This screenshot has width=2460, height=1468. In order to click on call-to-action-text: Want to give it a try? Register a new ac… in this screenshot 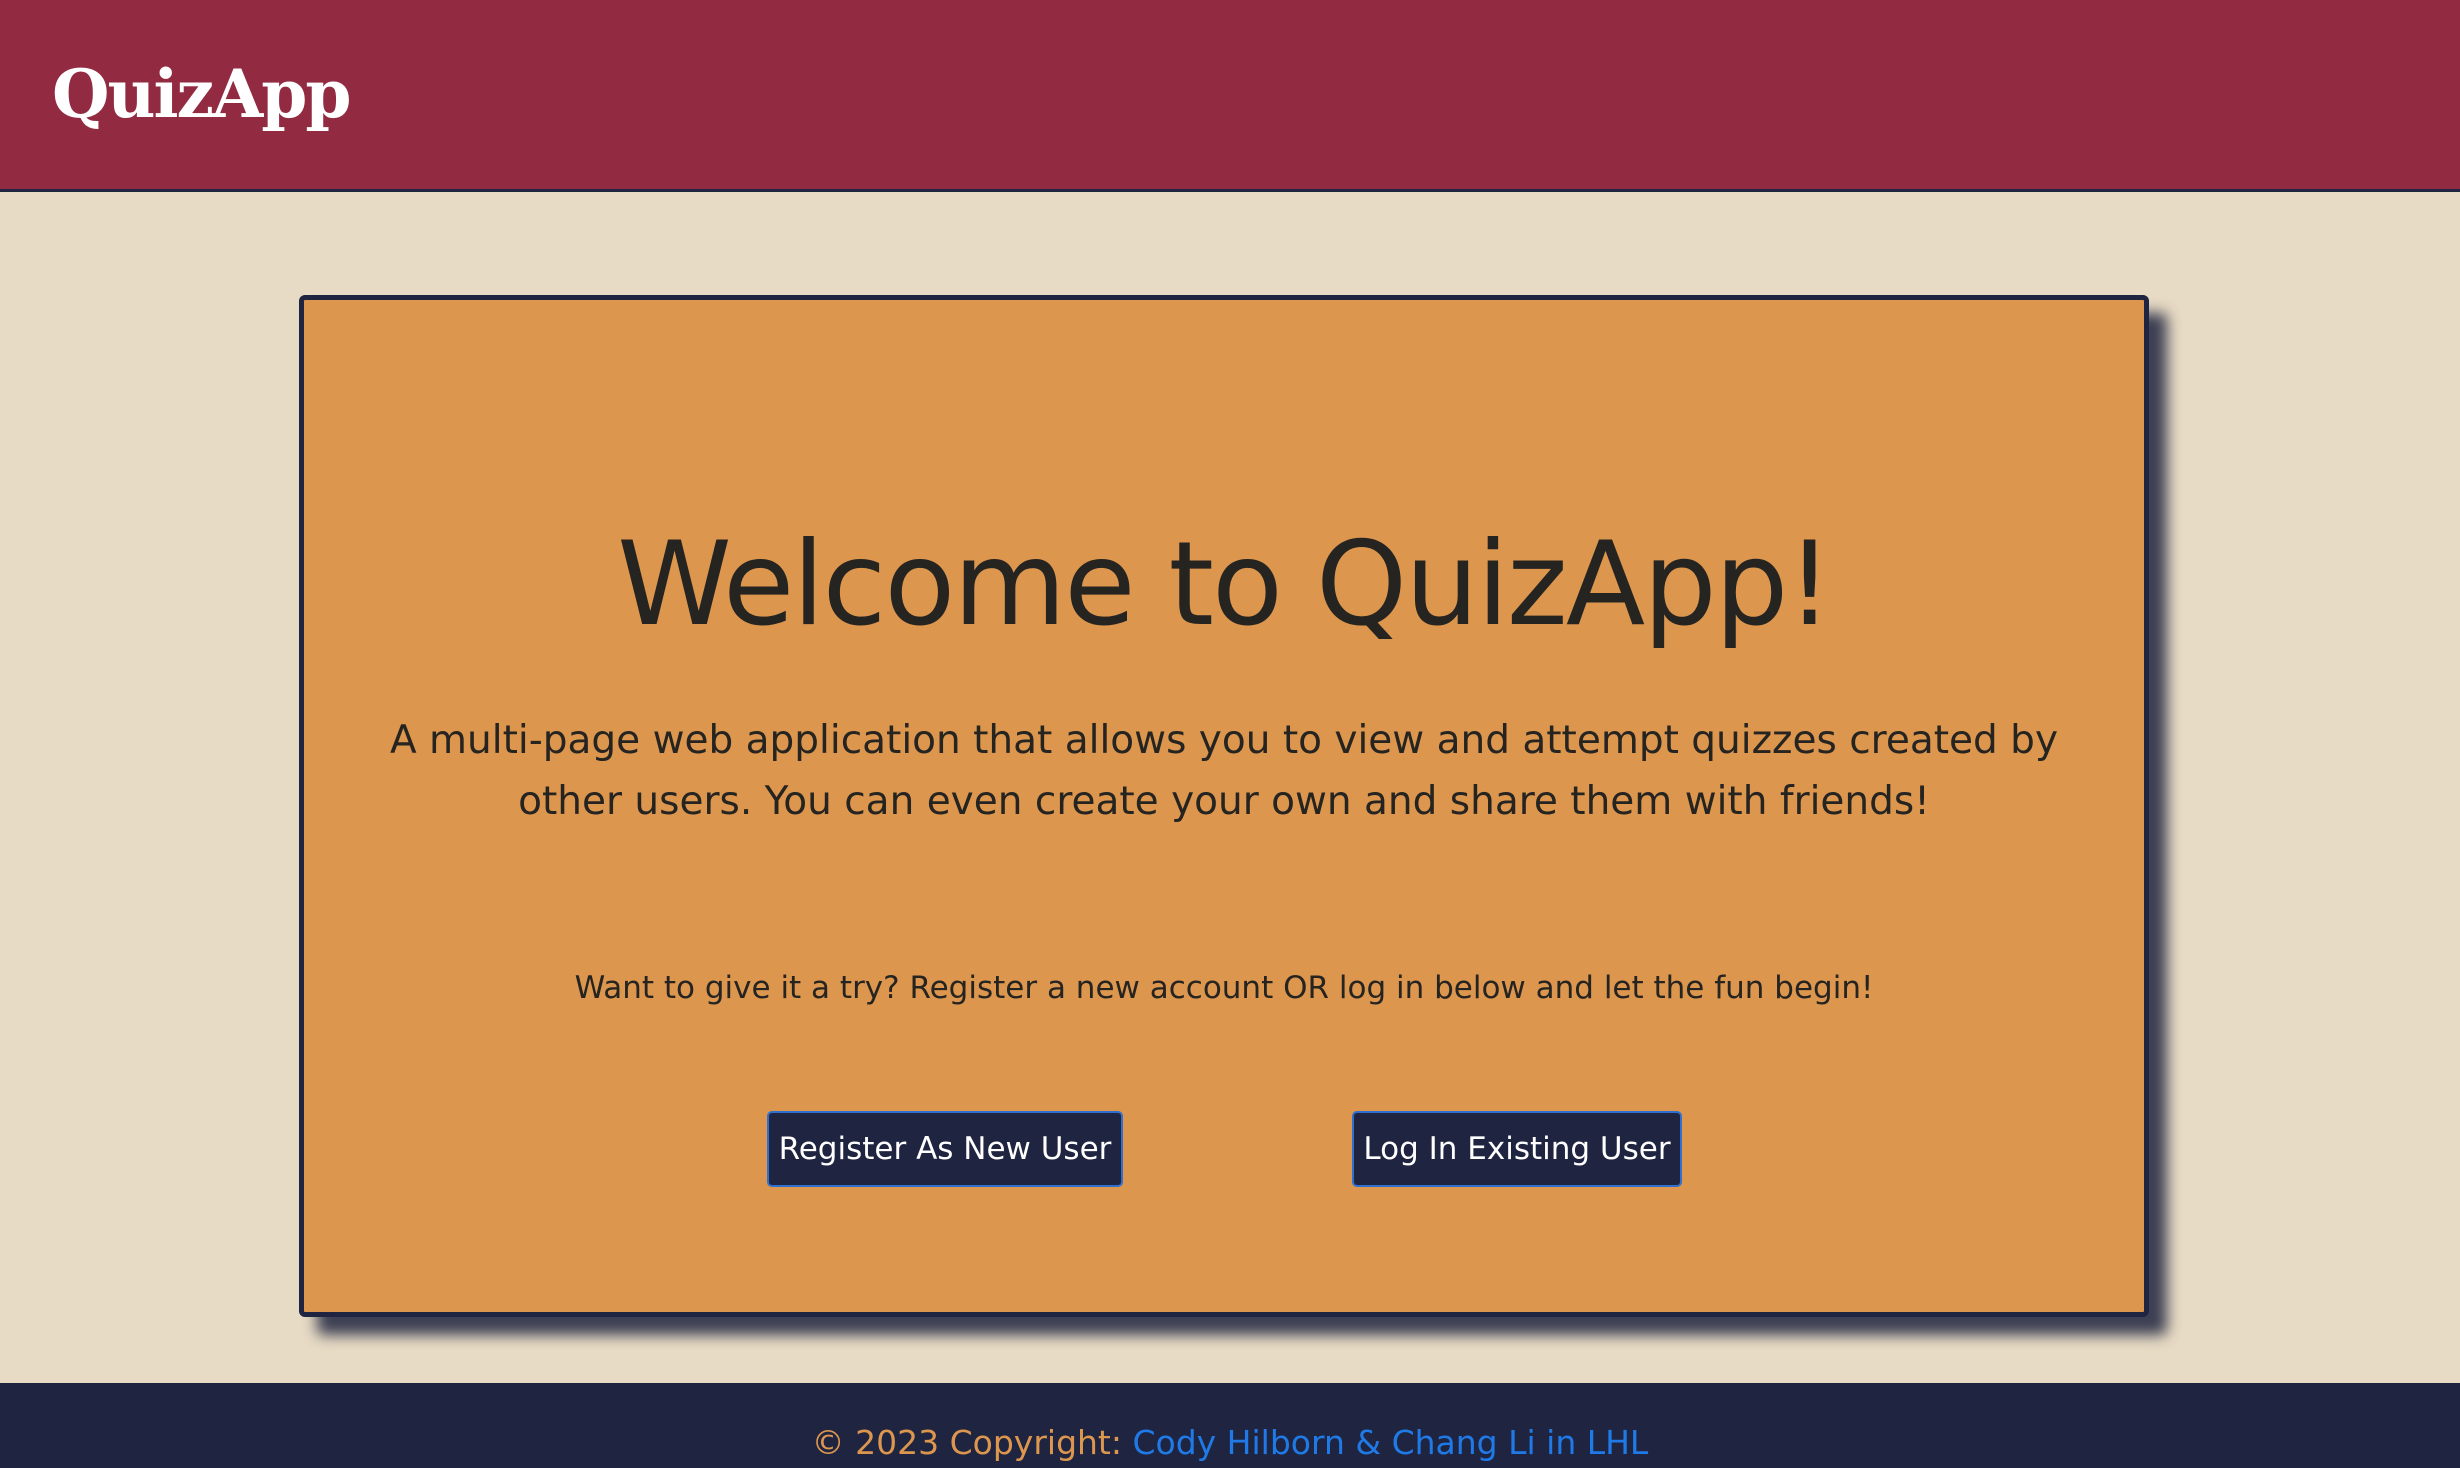, I will do `click(1224, 988)`.